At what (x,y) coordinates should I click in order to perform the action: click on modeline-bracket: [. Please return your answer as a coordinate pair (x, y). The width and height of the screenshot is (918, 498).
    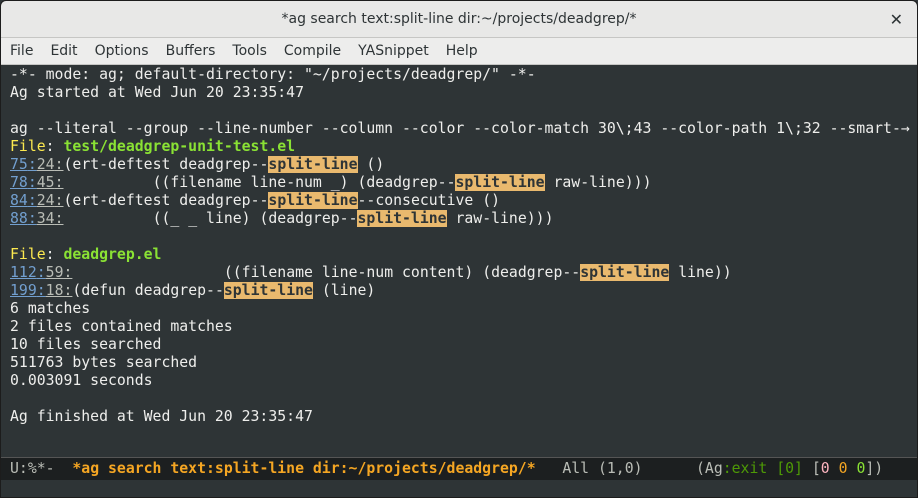
    Looking at the image, I should click on (816, 468).